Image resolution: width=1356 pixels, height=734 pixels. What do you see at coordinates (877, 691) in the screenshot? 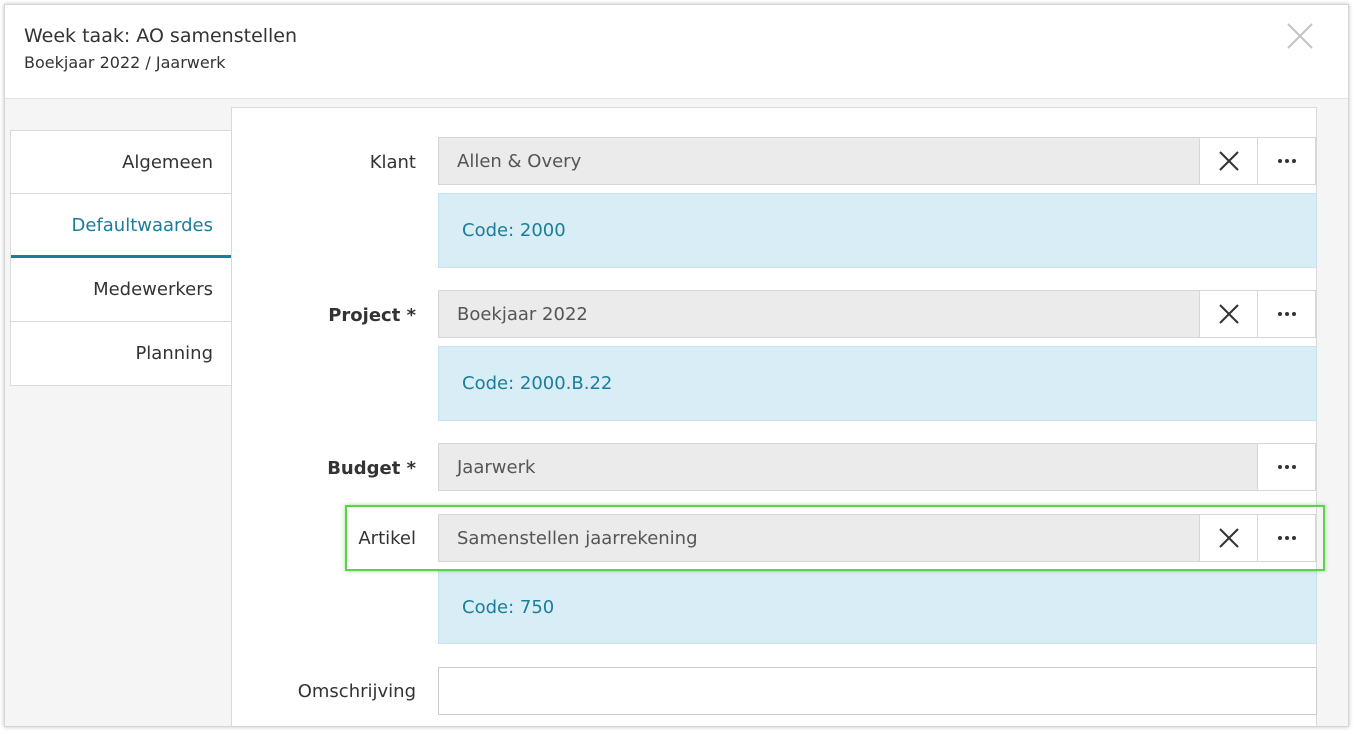
I see `omschrijving-input` at bounding box center [877, 691].